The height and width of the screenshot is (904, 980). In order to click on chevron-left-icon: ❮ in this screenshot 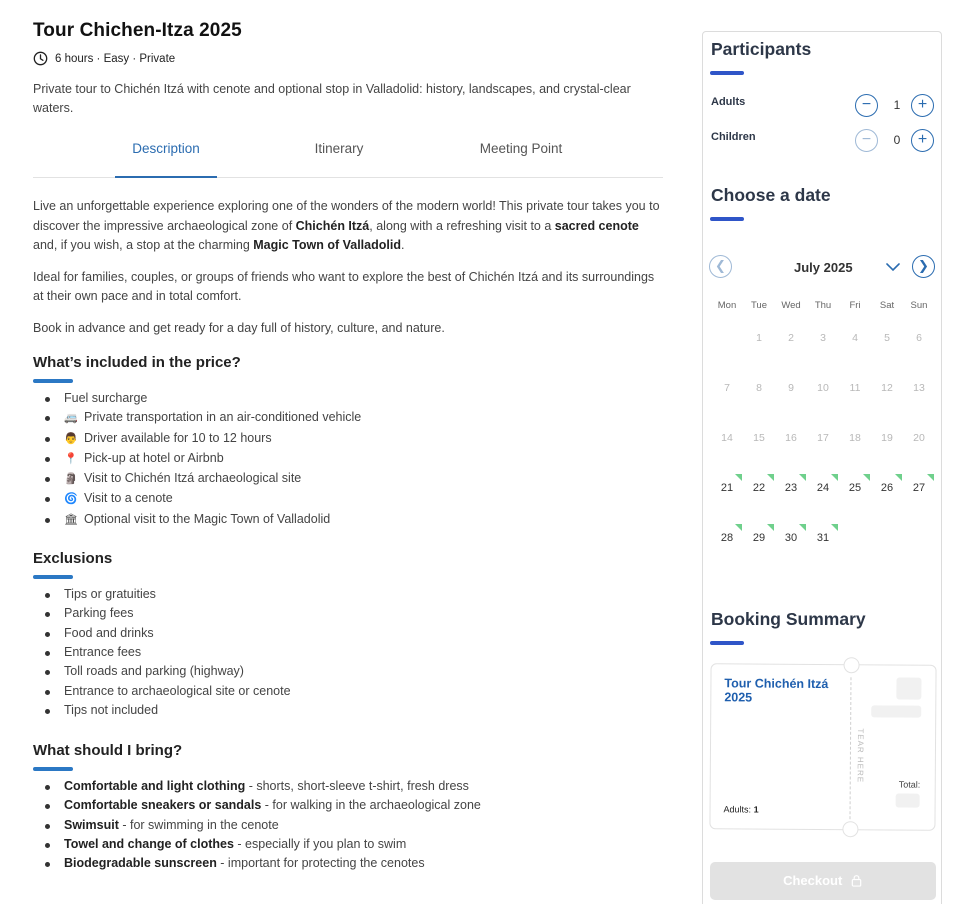, I will do `click(720, 265)`.